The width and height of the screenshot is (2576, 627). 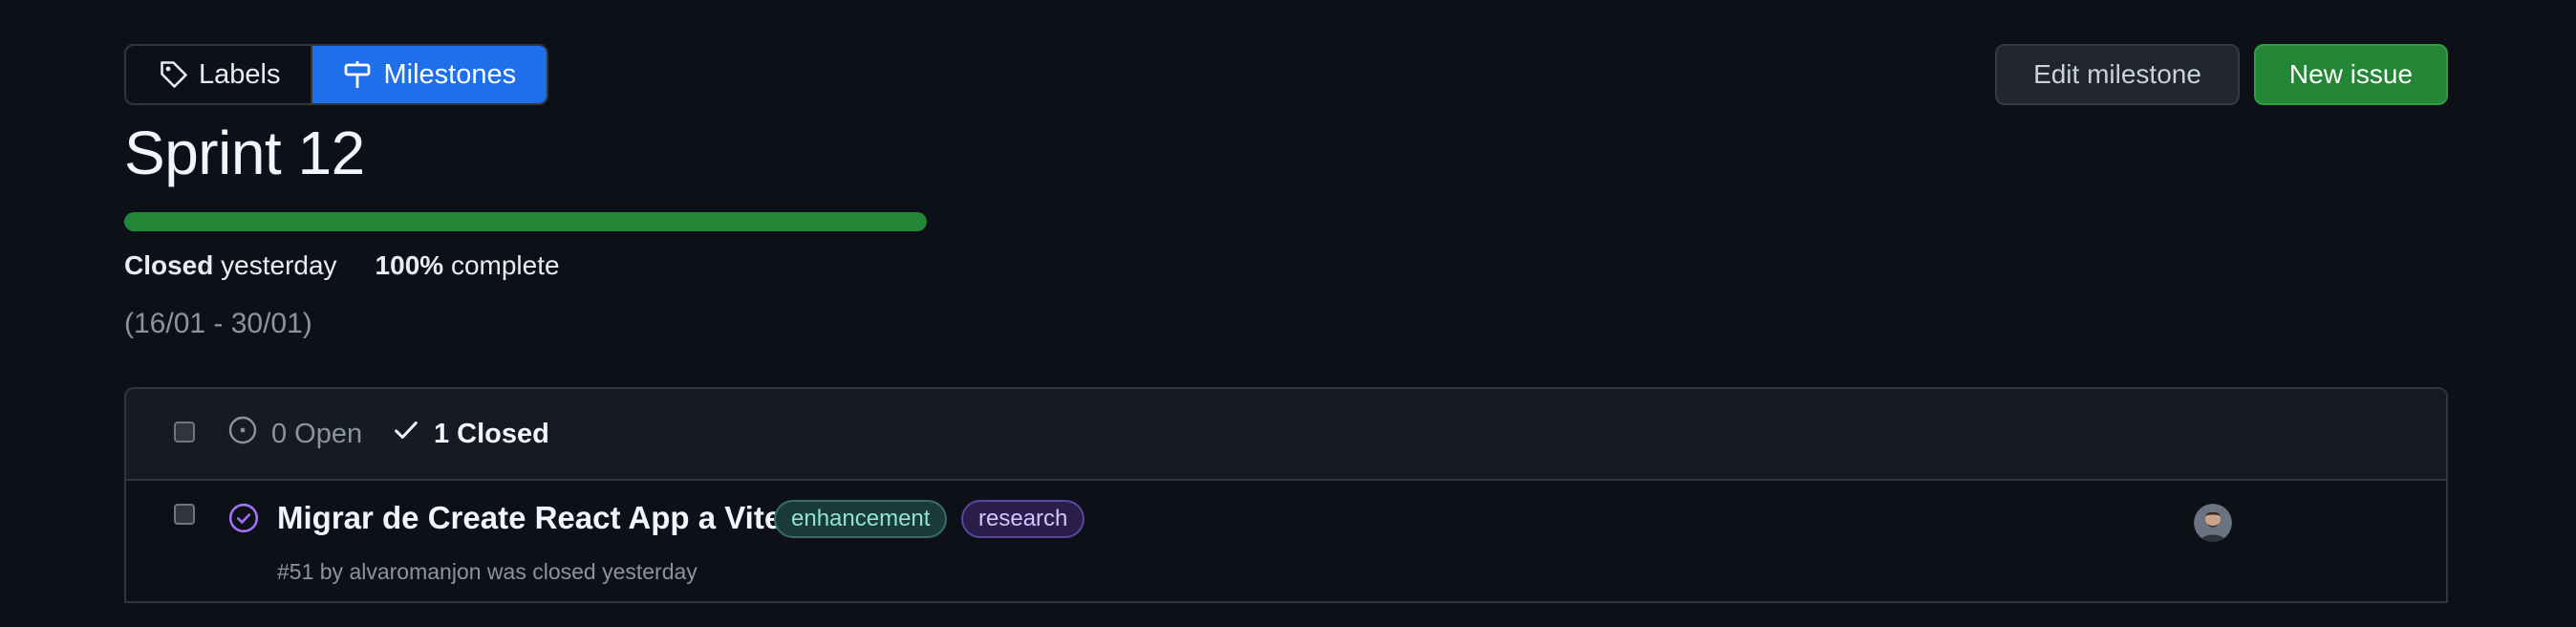 I want to click on milestone-progress-bar, so click(x=525, y=221).